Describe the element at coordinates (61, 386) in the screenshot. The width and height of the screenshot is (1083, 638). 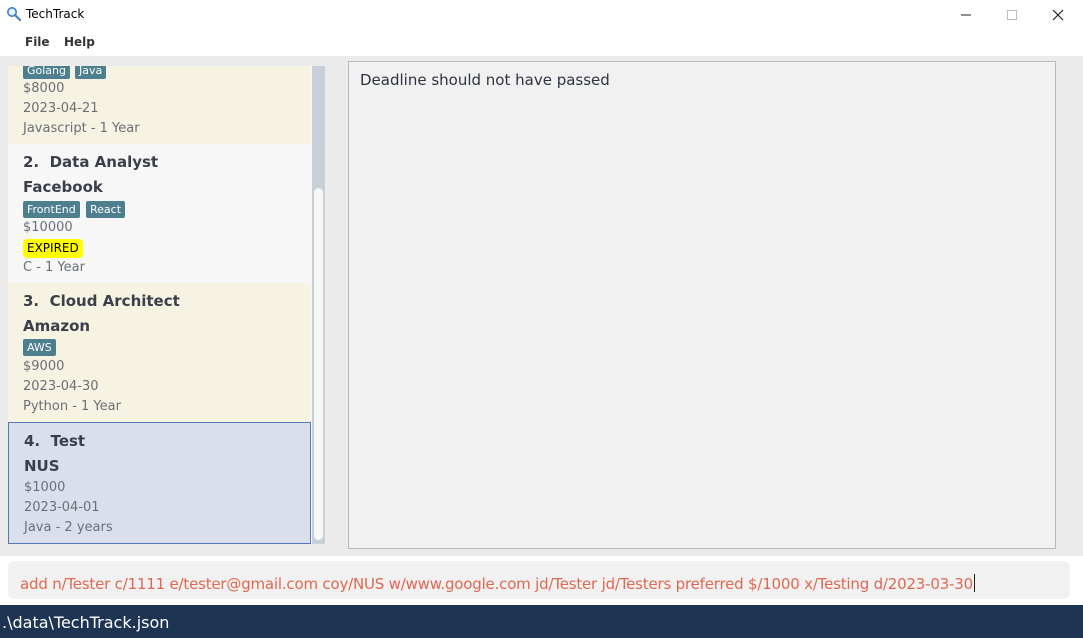
I see `card-deadline: 2023-04-30` at that location.